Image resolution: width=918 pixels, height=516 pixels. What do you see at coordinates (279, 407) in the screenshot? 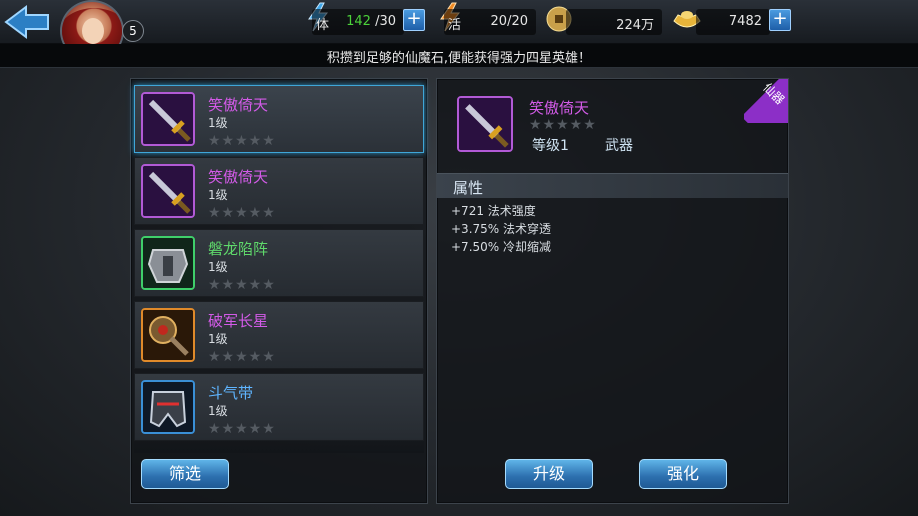
I see `equipment-list-item: 斗气带 1级 ★★★★★` at bounding box center [279, 407].